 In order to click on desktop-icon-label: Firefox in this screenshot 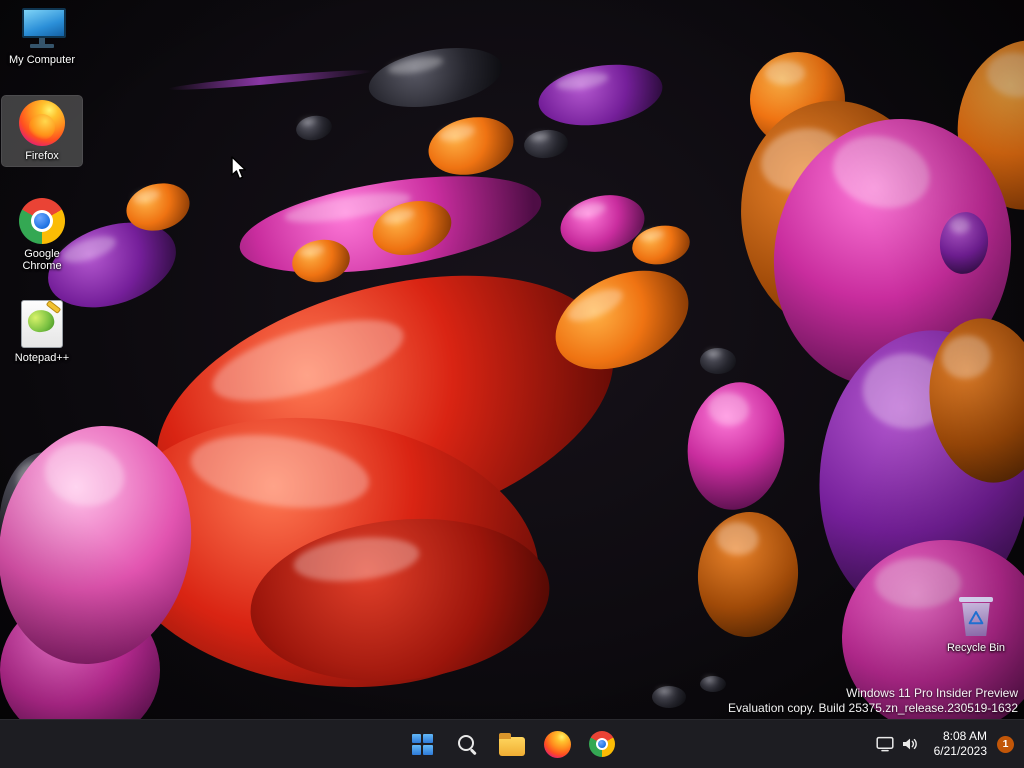, I will do `click(42, 156)`.